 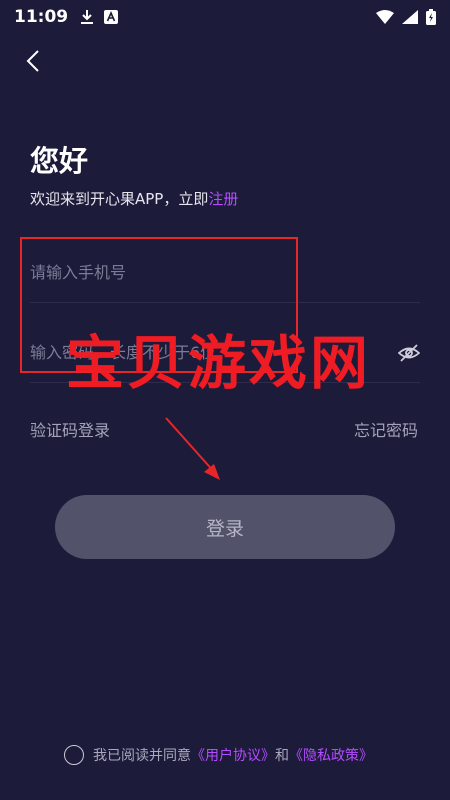 What do you see at coordinates (409, 353) in the screenshot?
I see `eye-off-icon` at bounding box center [409, 353].